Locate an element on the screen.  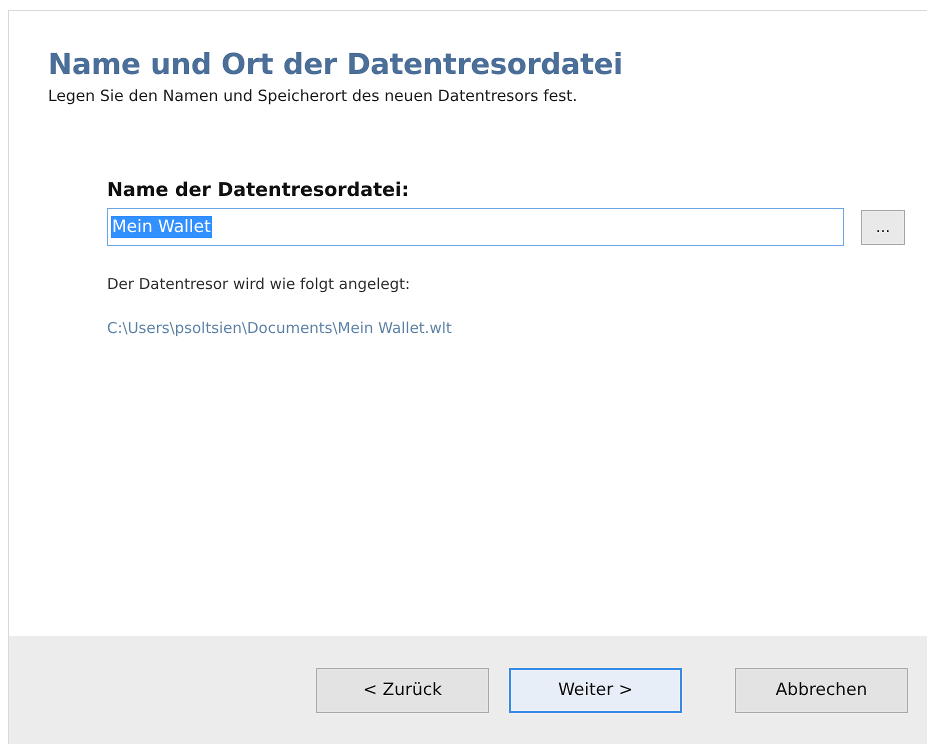
wizard-button: Weiter > is located at coordinates (595, 690).